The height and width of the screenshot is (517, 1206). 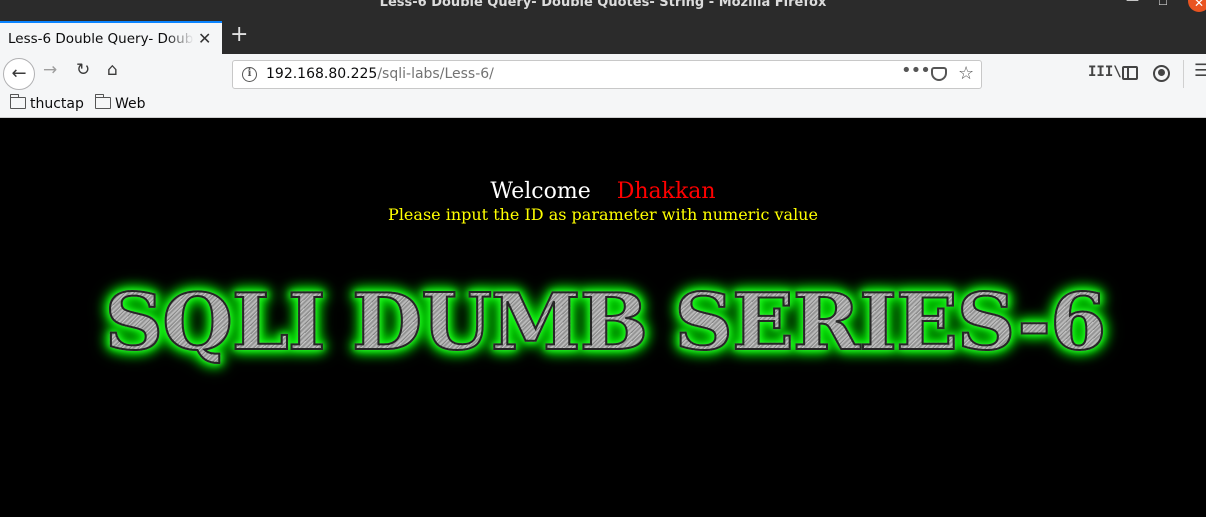 I want to click on bookmark-folder-web: Web, so click(x=120, y=103).